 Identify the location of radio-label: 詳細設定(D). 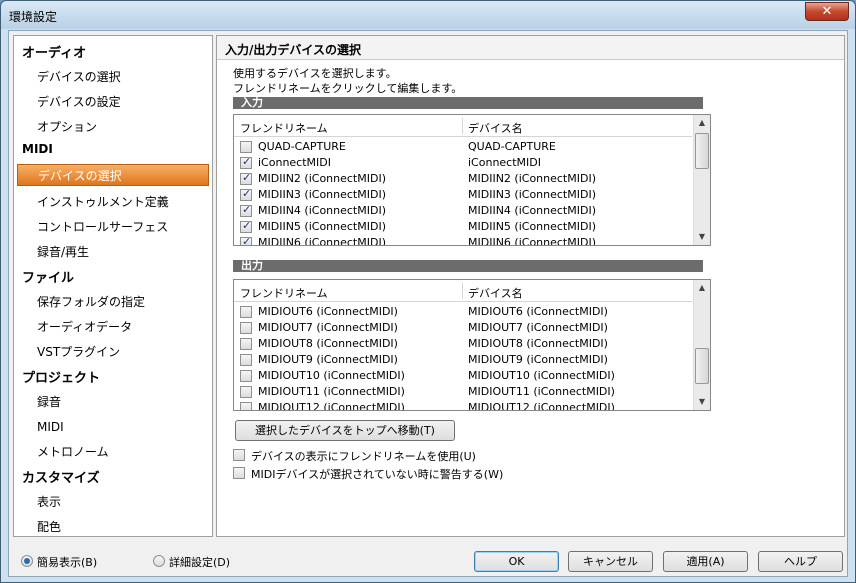
(200, 562).